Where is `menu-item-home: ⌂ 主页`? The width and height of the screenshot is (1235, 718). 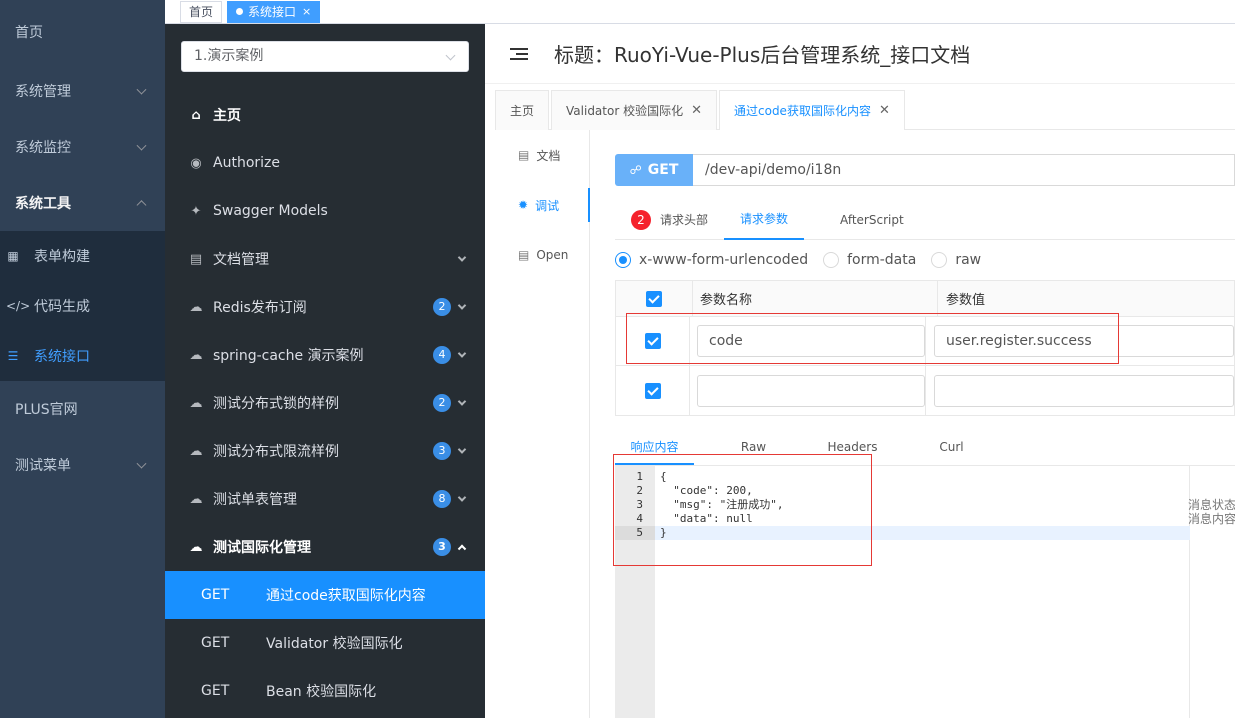
menu-item-home: ⌂ 主页 is located at coordinates (325, 115).